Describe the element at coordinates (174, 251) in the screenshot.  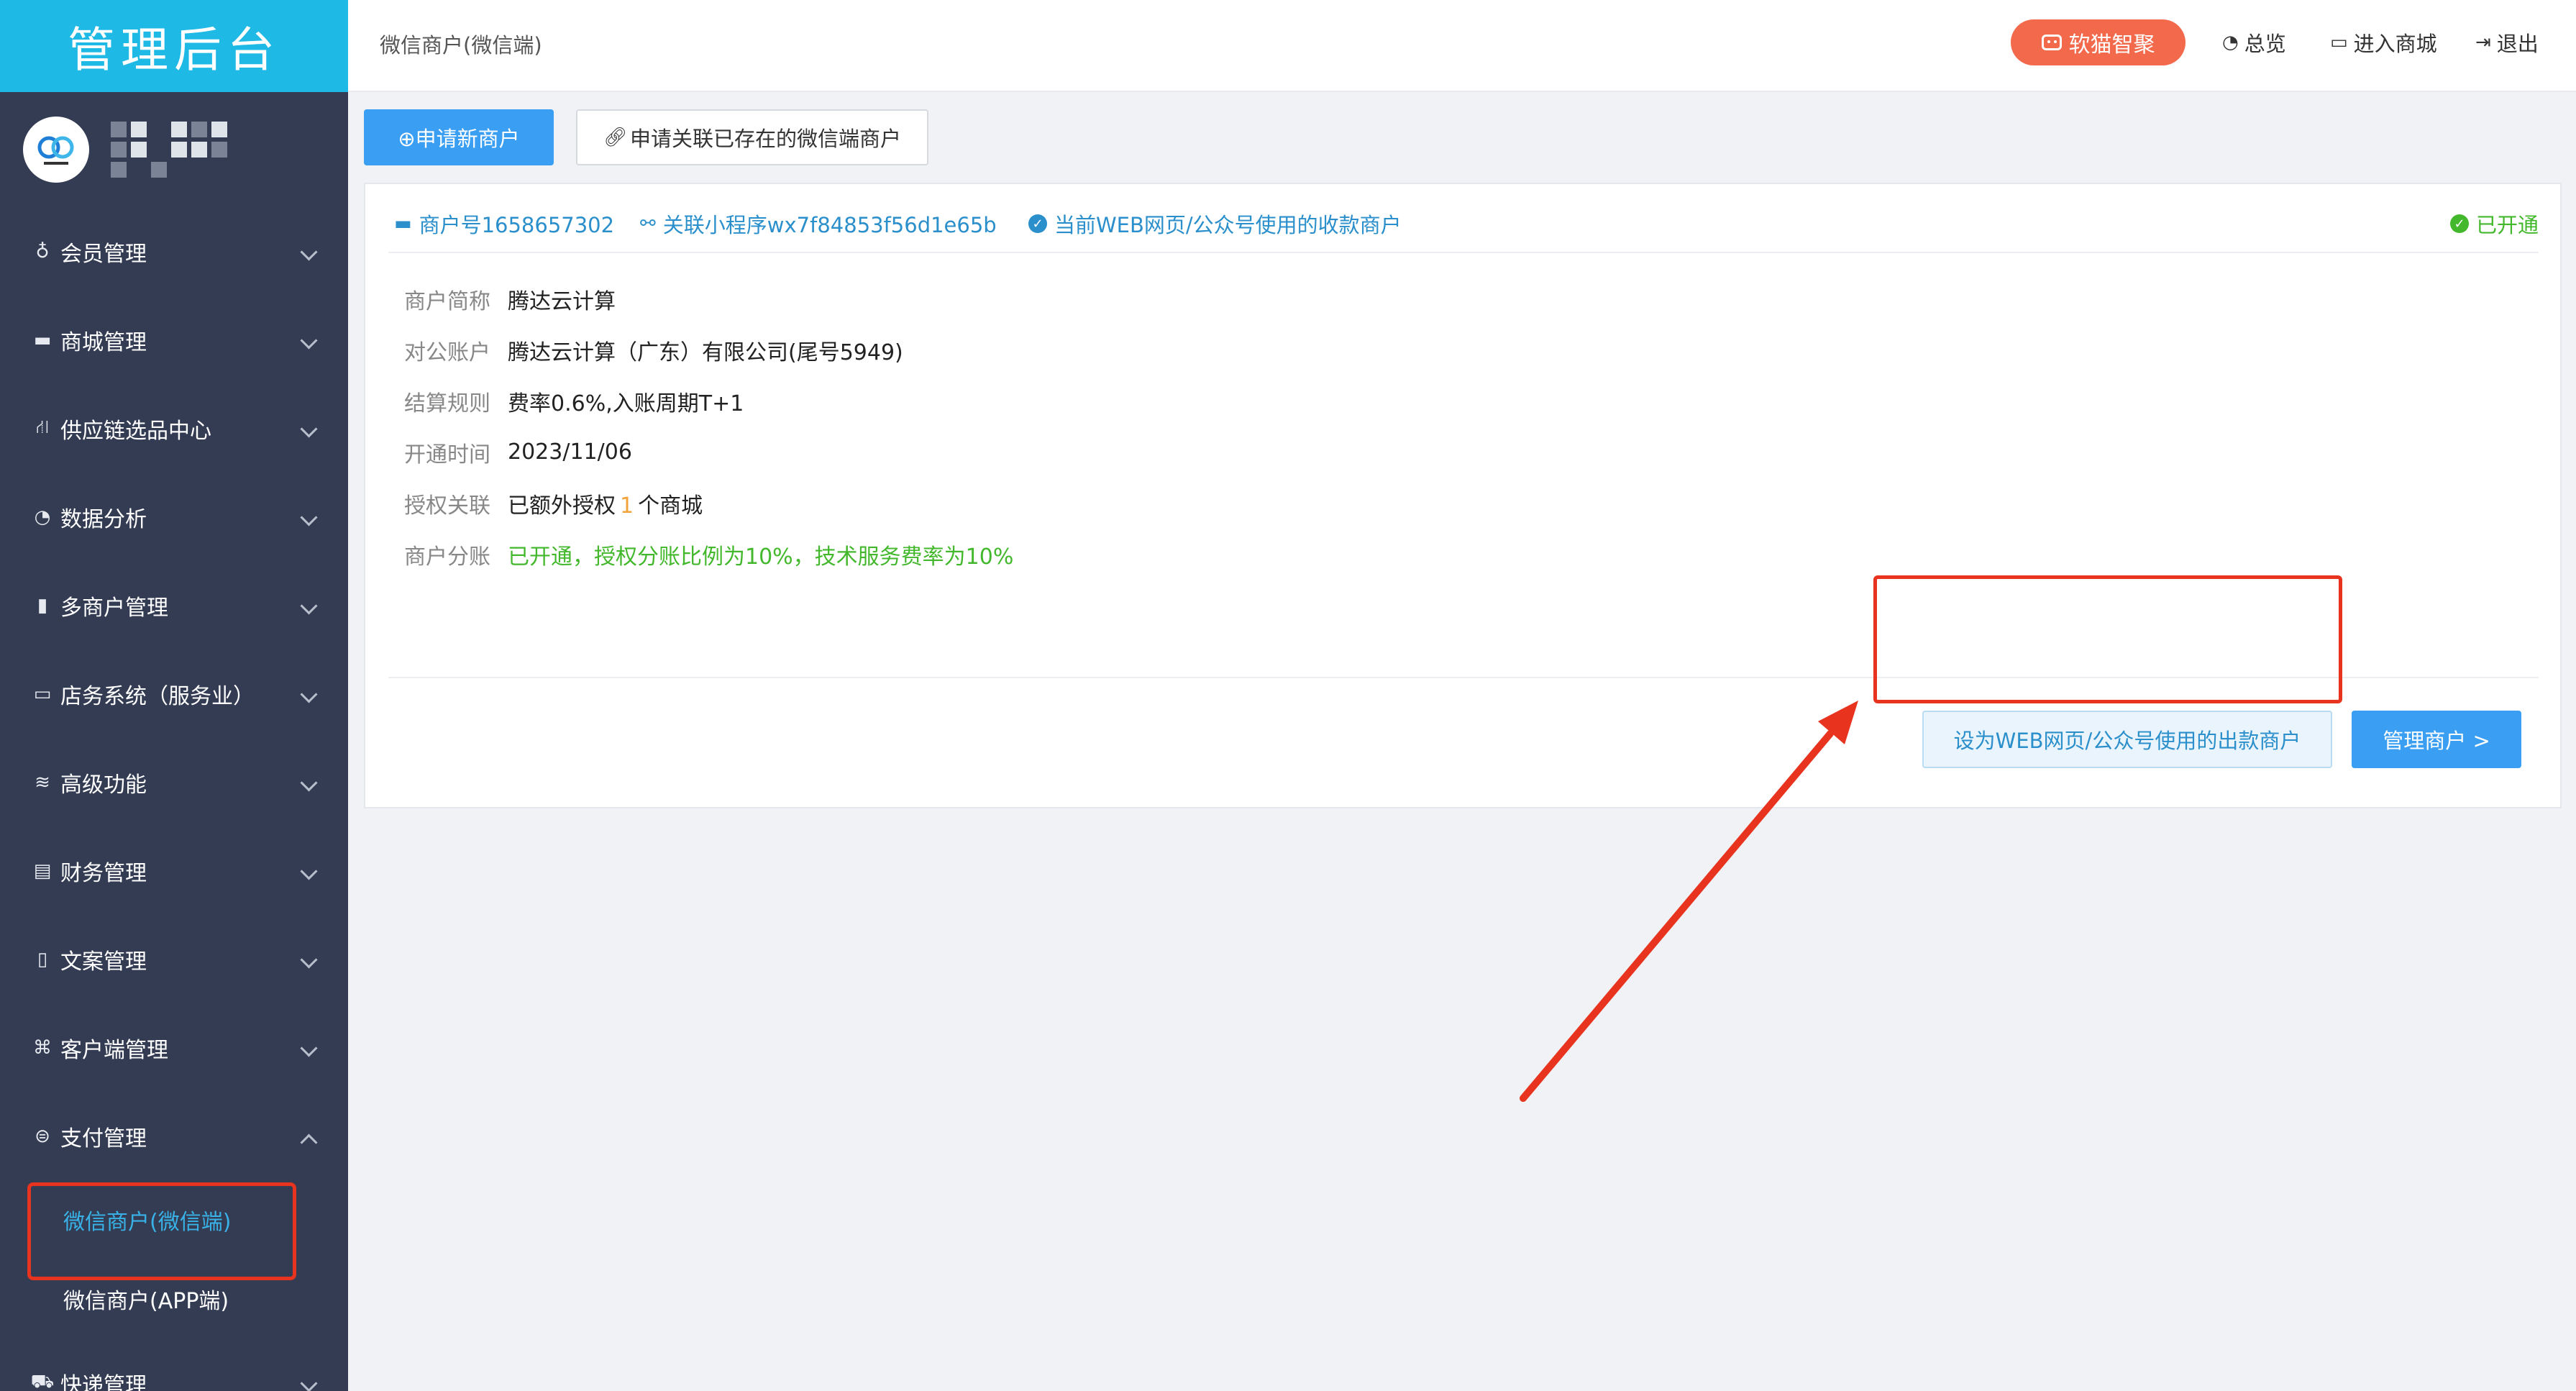
I see `menu-item-member: ♁ 会员管理` at that location.